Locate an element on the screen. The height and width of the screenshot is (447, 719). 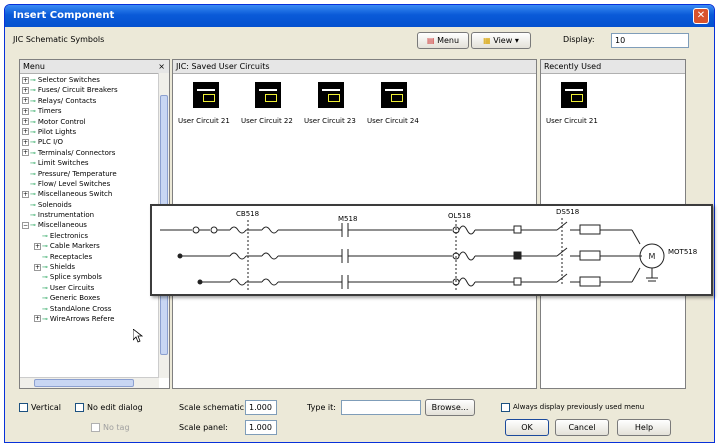
ok-button: OK is located at coordinates (527, 427).